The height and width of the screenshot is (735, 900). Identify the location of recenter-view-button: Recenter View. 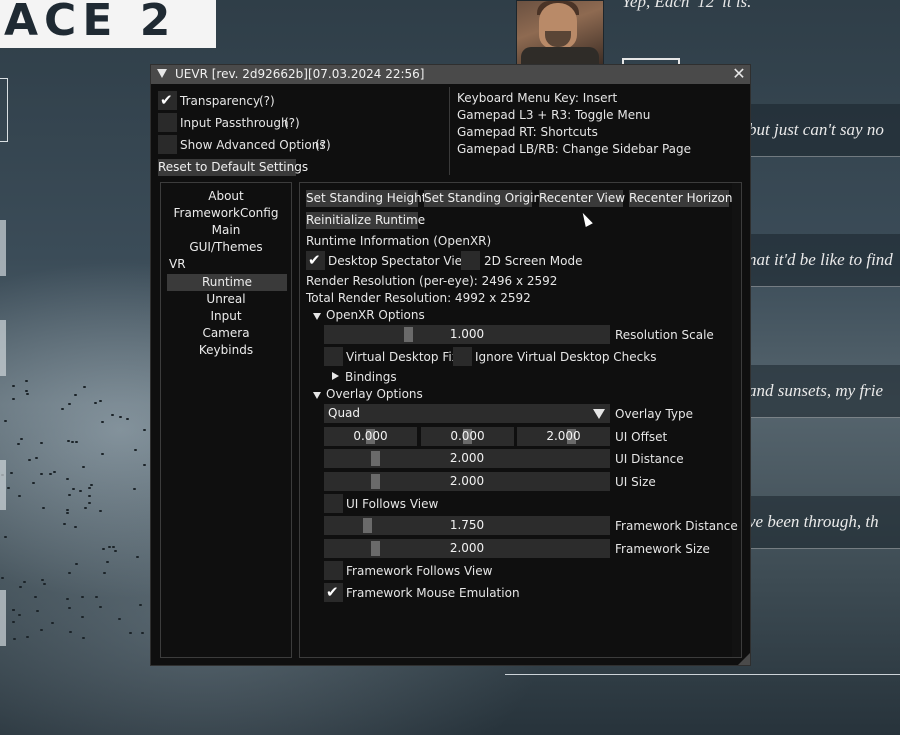
(582, 198).